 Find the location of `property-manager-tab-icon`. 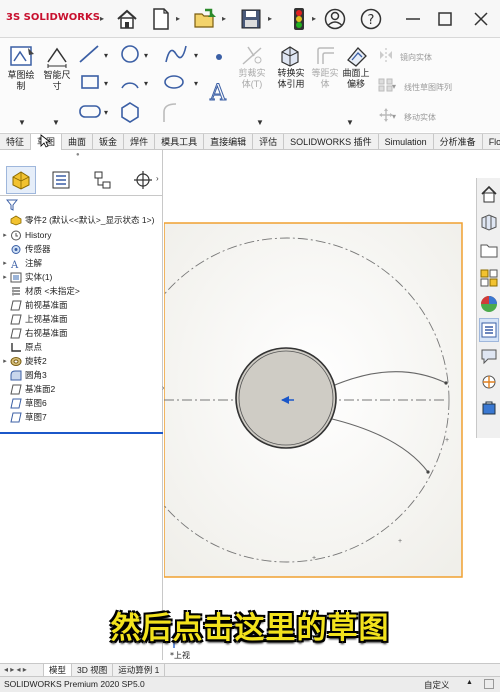

property-manager-tab-icon is located at coordinates (61, 180).